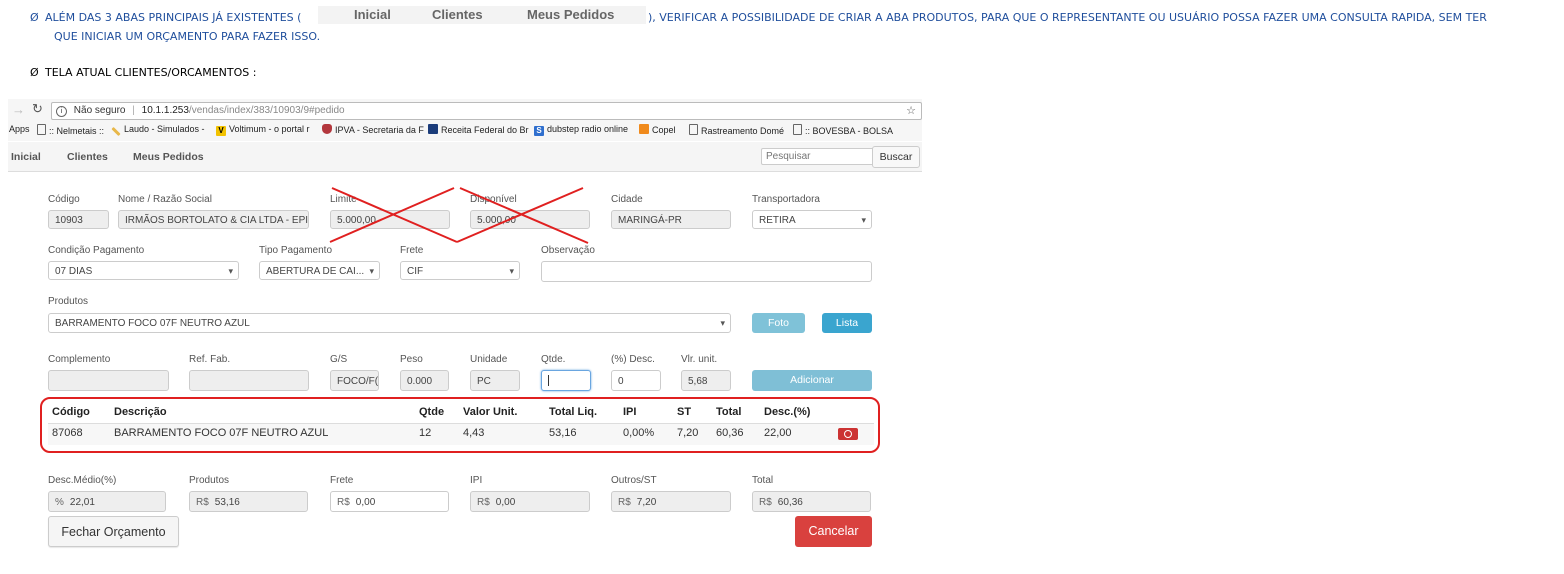 This screenshot has height=574, width=1564. What do you see at coordinates (71, 412) in the screenshot?
I see `col-header-codigo: Código` at bounding box center [71, 412].